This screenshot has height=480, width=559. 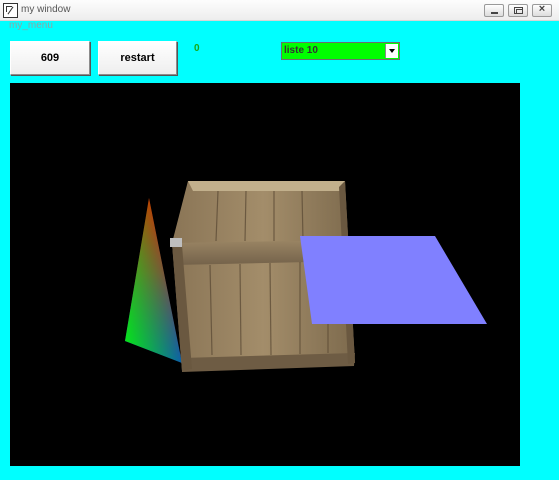 What do you see at coordinates (494, 10) in the screenshot?
I see `minimize-button` at bounding box center [494, 10].